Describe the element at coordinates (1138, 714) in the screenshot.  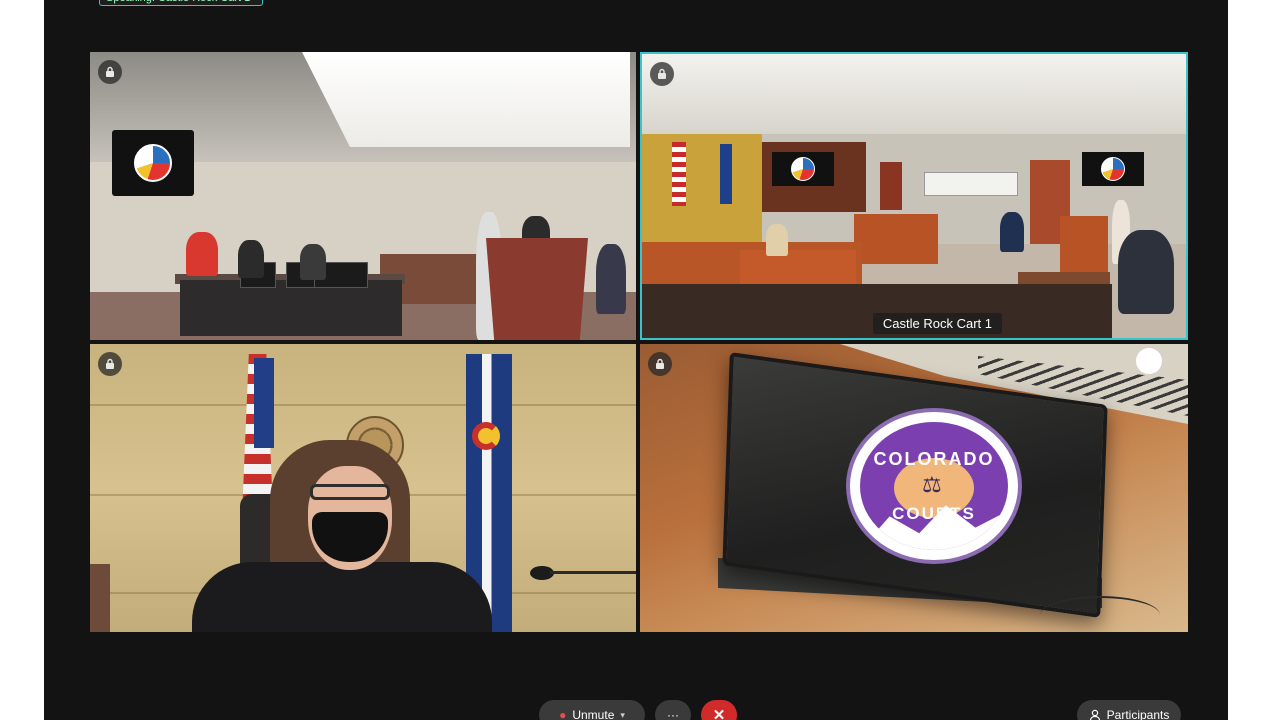
I see `participants-label: Participants` at that location.